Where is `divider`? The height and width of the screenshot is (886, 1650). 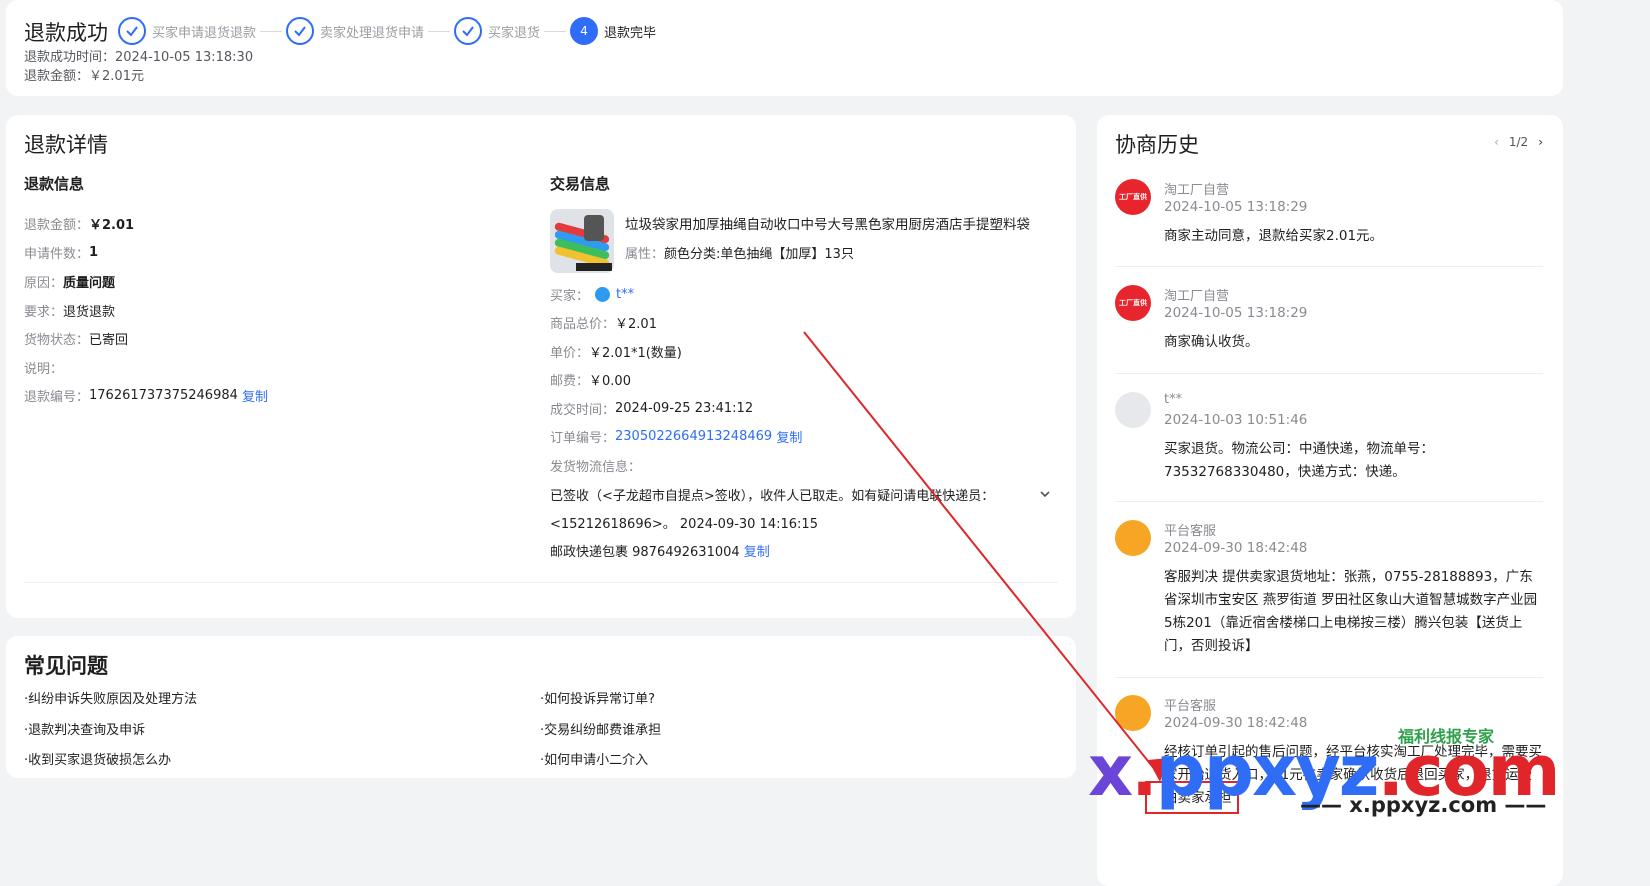
divider is located at coordinates (1329, 266).